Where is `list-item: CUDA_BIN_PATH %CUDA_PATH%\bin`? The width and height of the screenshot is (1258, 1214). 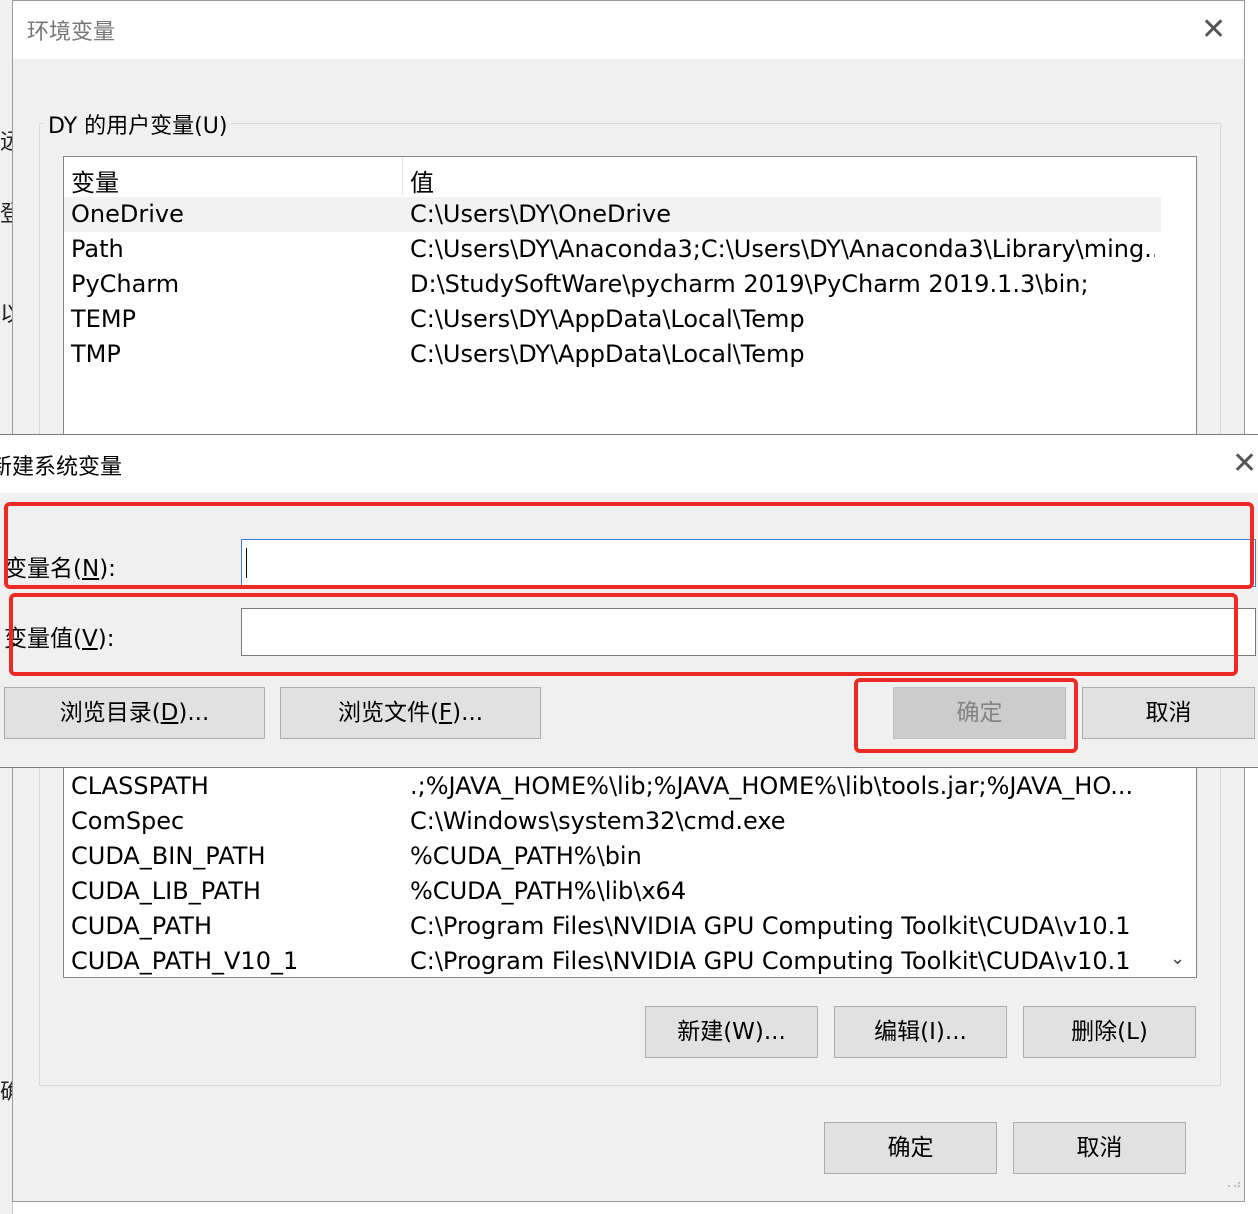 list-item: CUDA_BIN_PATH %CUDA_PATH%\bin is located at coordinates (612, 856).